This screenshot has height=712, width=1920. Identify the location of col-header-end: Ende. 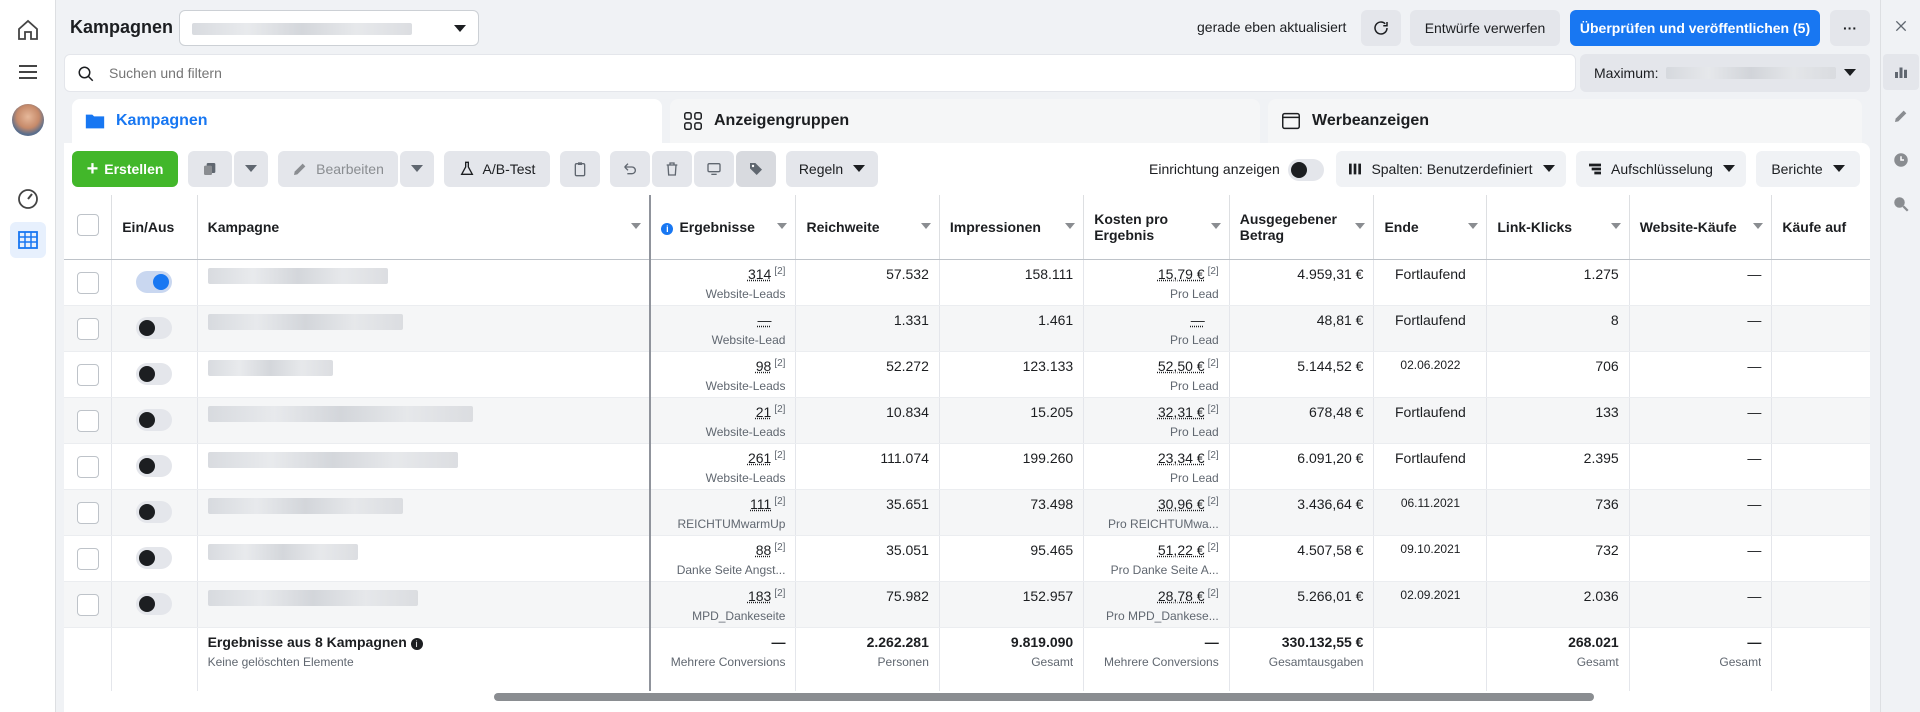
(1430, 227).